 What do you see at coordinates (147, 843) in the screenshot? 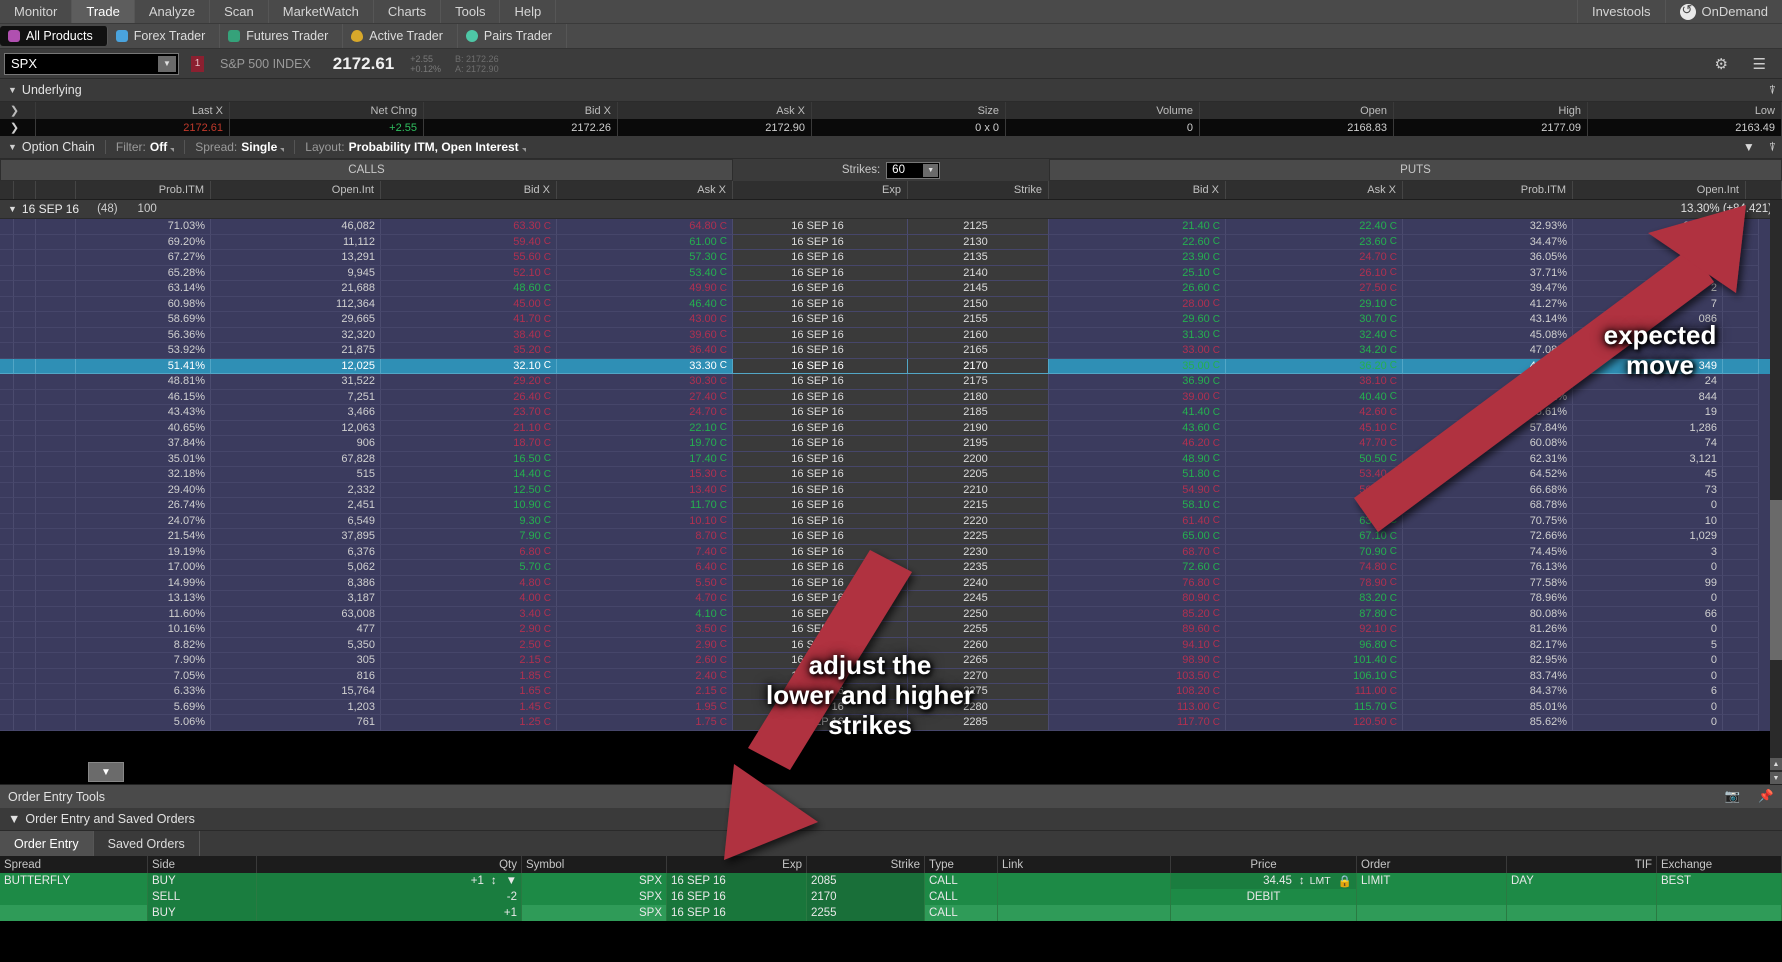
I see `tab-saved-orders: Saved Orders` at bounding box center [147, 843].